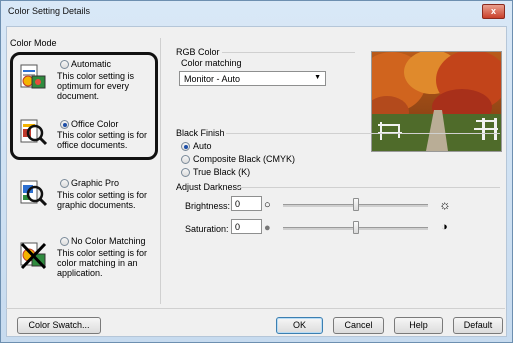 The width and height of the screenshot is (513, 343). I want to click on brightness-label: Brightness:, so click(208, 206).